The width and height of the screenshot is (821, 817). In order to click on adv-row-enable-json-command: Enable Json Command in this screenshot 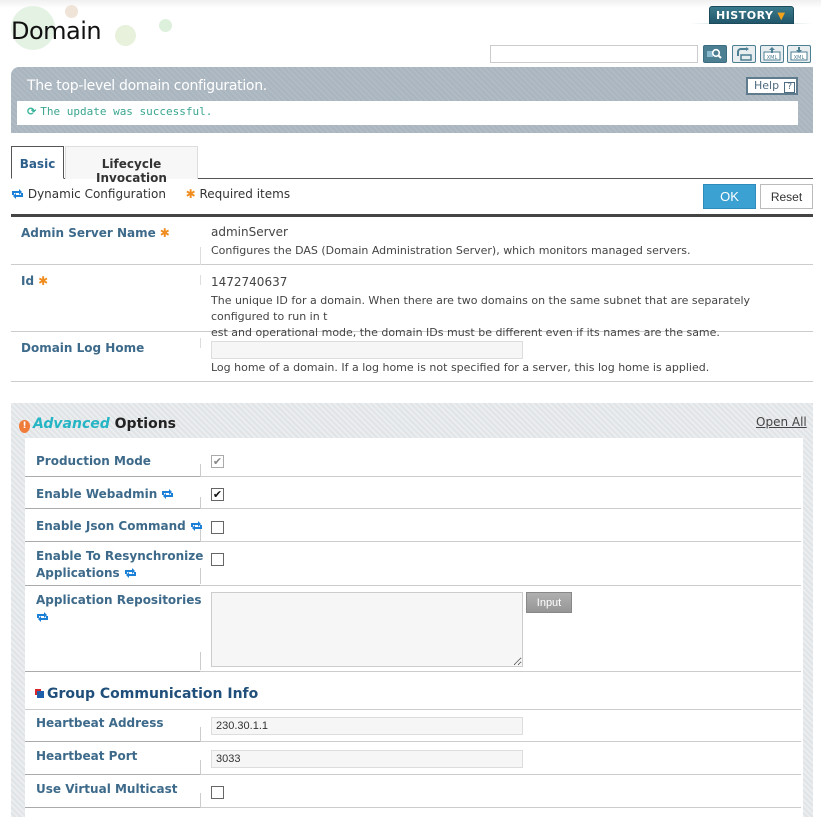, I will do `click(413, 525)`.